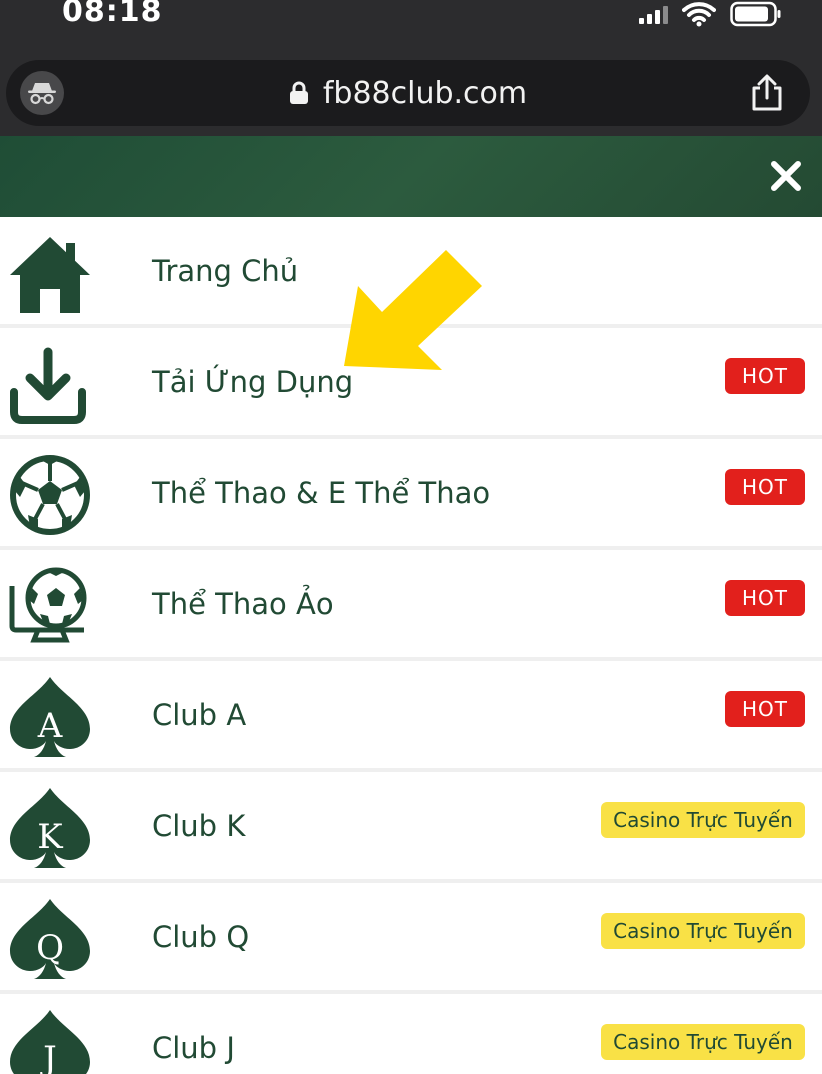 This screenshot has width=822, height=1074. Describe the element at coordinates (411, 605) in the screenshot. I see `menu-item-the-thao-ao: Thể Thao Ảo HOT` at that location.